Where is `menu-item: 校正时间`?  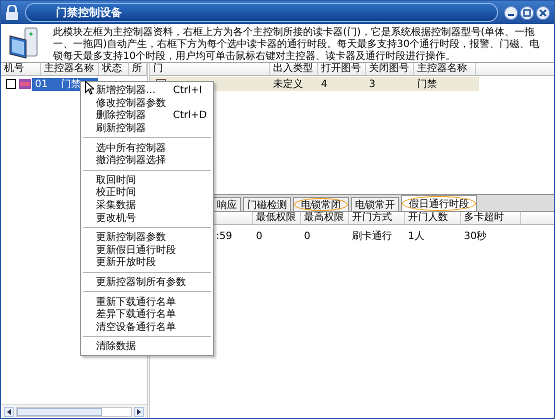 menu-item: 校正时间 is located at coordinates (132, 192).